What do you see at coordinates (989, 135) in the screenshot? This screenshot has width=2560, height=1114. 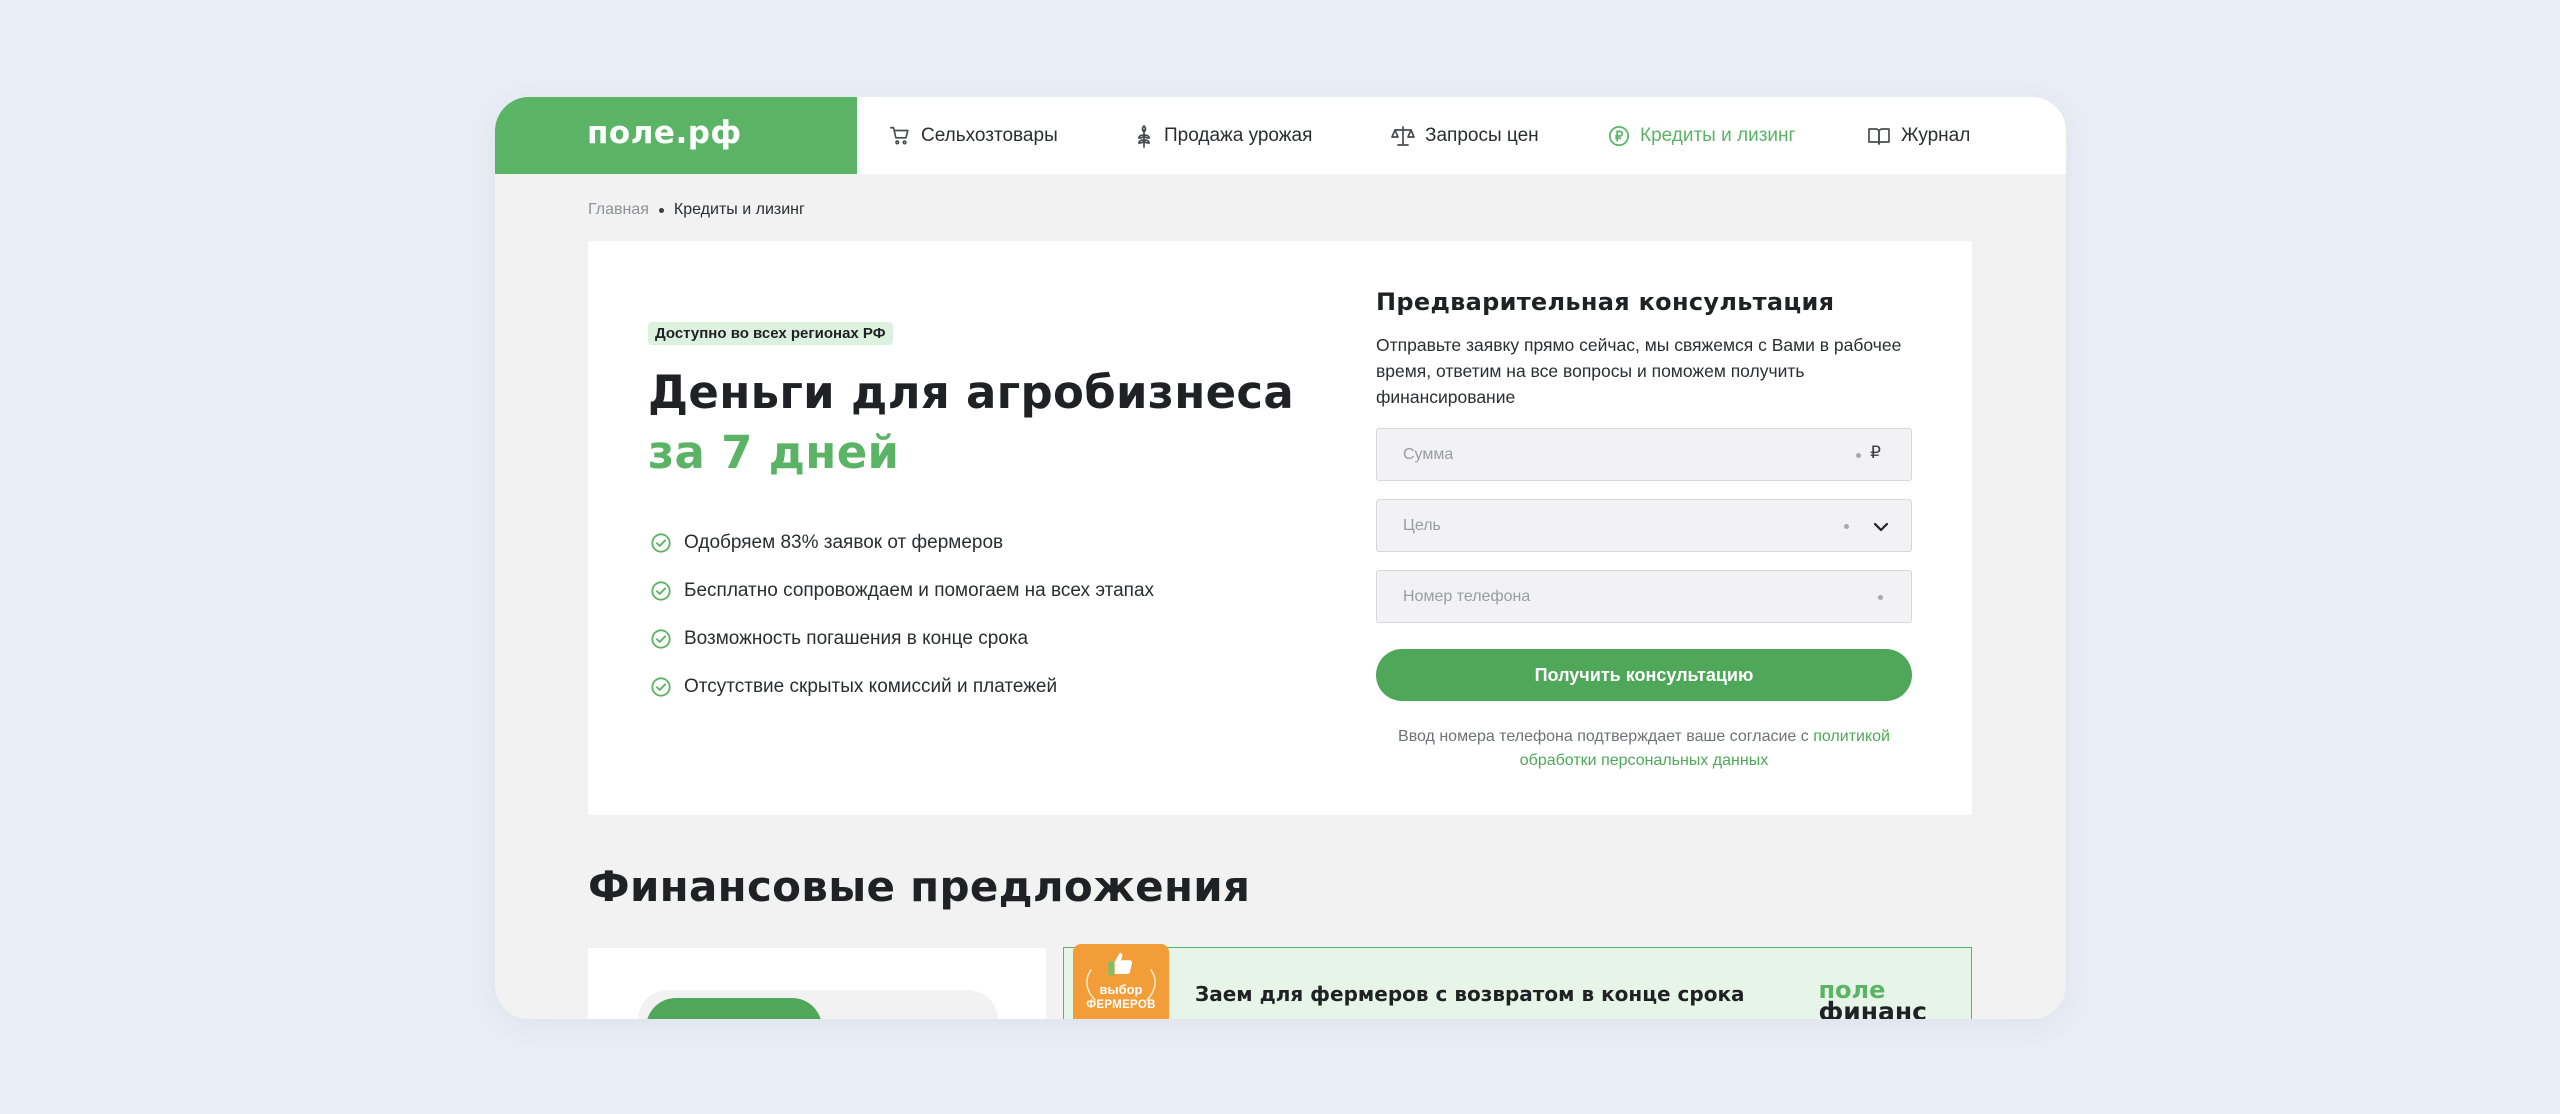 I see `nav-label: Сельхозтовары` at bounding box center [989, 135].